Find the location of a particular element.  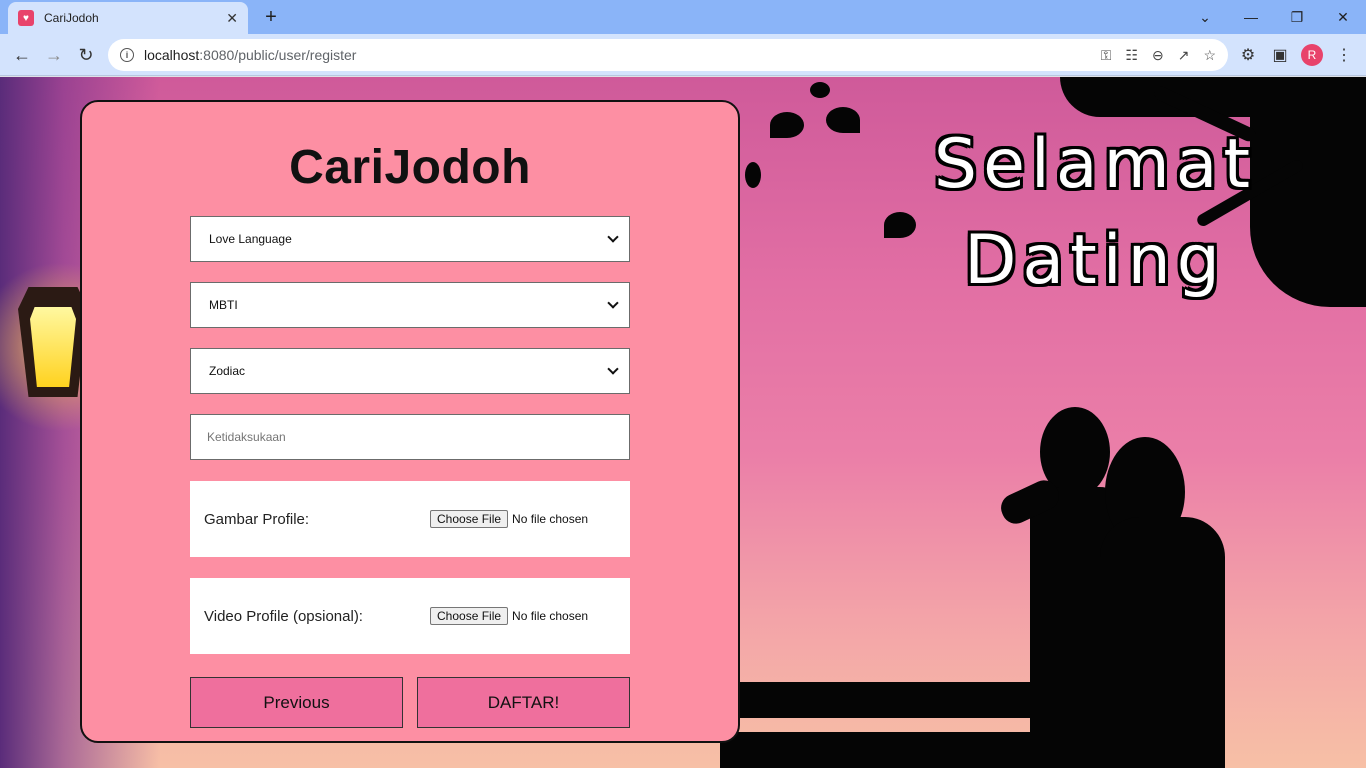

zodiac-select: Zodiac is located at coordinates (410, 371).